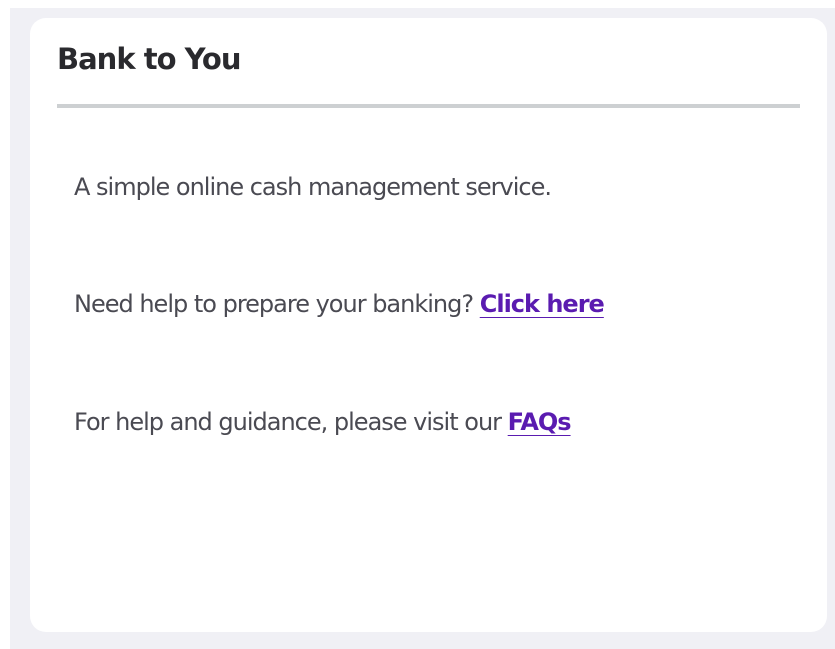 The image size is (835, 649). I want to click on help-prompt-text: Need help to prepare your banking?, so click(274, 304).